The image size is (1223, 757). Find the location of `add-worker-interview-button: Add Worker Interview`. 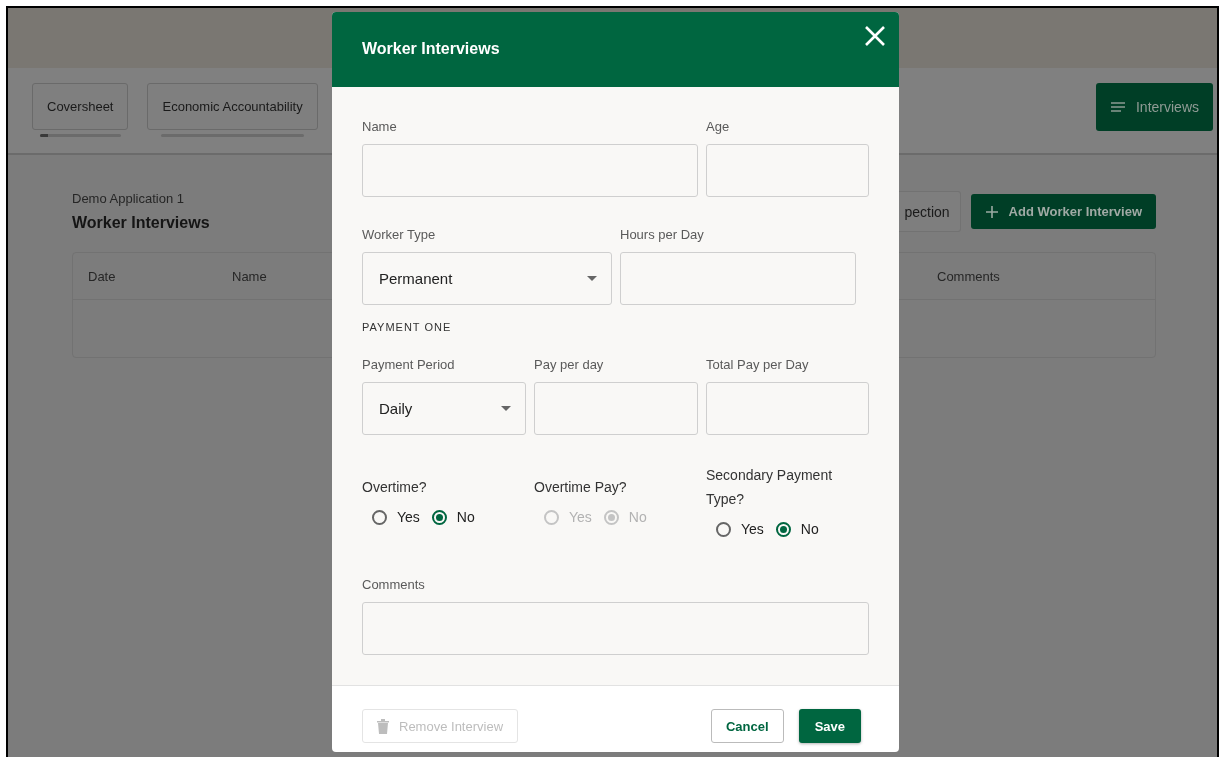

add-worker-interview-button: Add Worker Interview is located at coordinates (1063, 211).